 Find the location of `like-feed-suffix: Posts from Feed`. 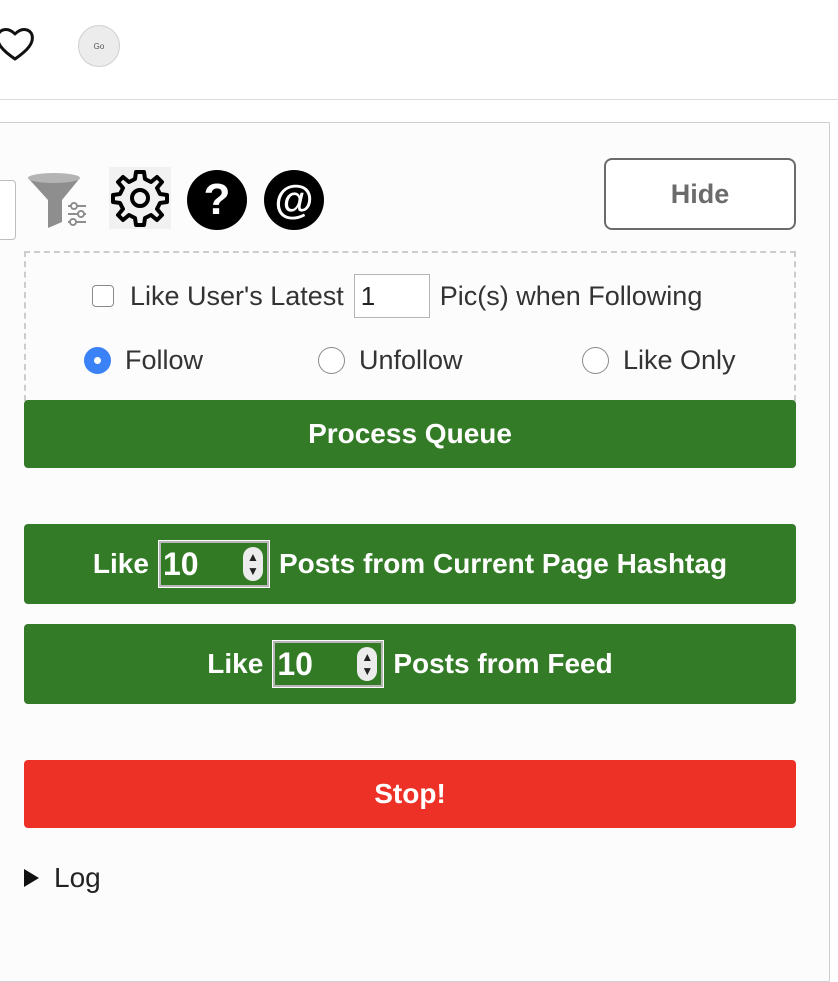

like-feed-suffix: Posts from Feed is located at coordinates (503, 663).